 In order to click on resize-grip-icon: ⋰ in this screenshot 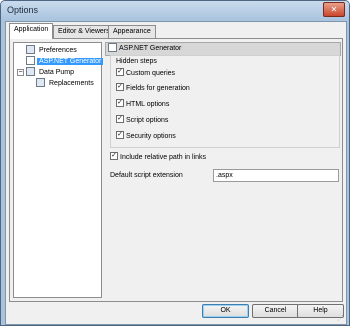, I will do `click(341, 319)`.